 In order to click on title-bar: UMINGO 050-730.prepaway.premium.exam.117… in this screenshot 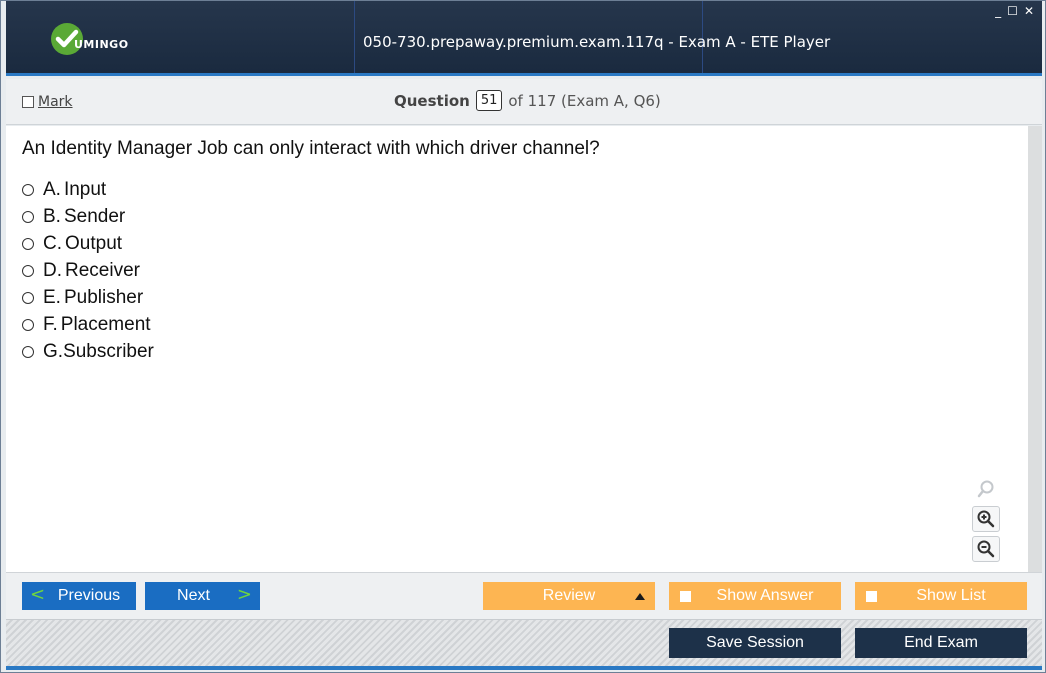, I will do `click(524, 38)`.